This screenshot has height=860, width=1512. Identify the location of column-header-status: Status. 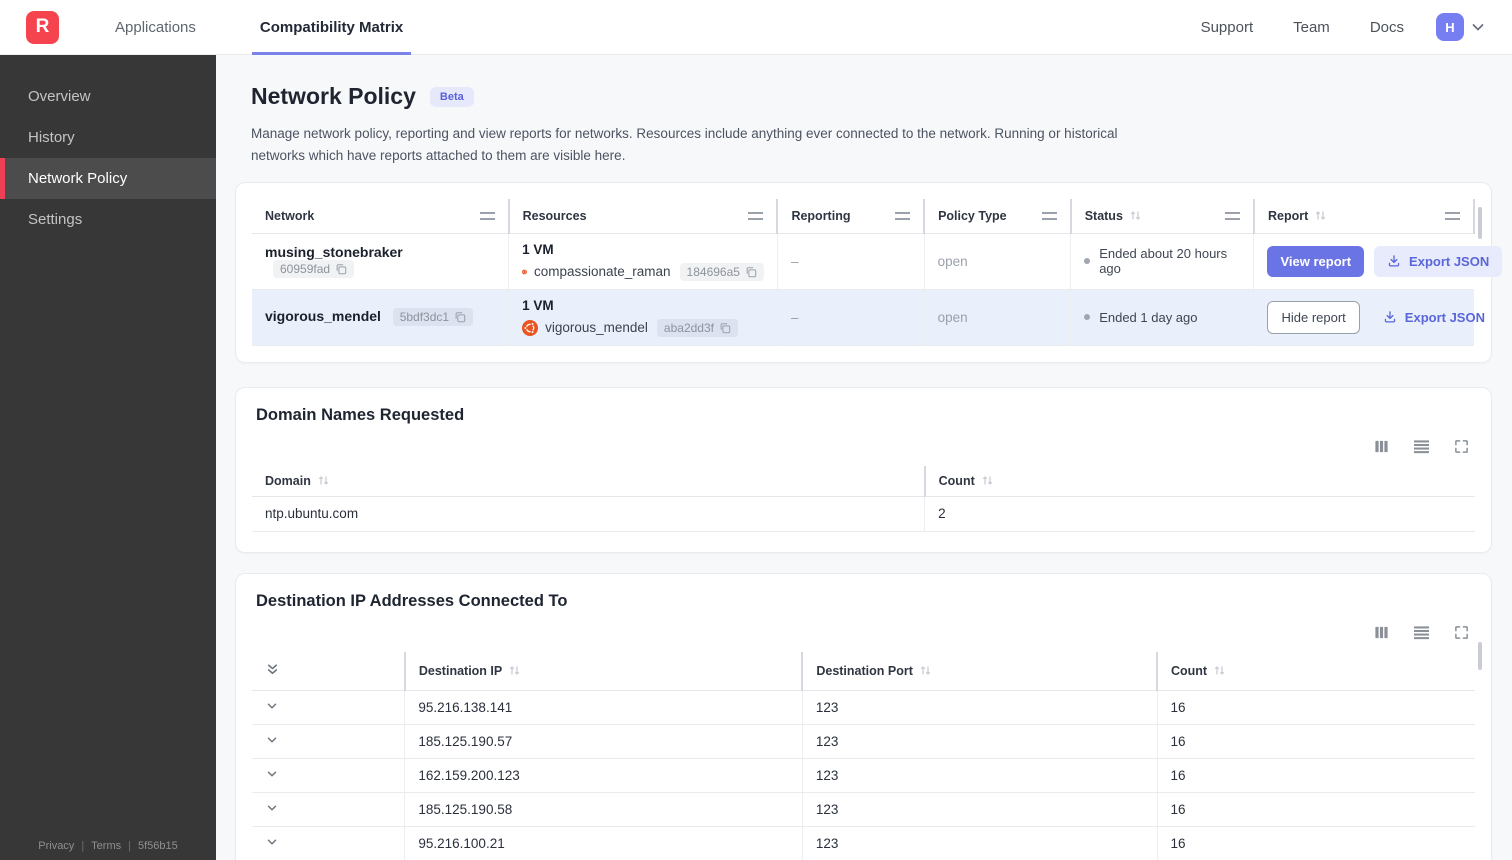
(1104, 216).